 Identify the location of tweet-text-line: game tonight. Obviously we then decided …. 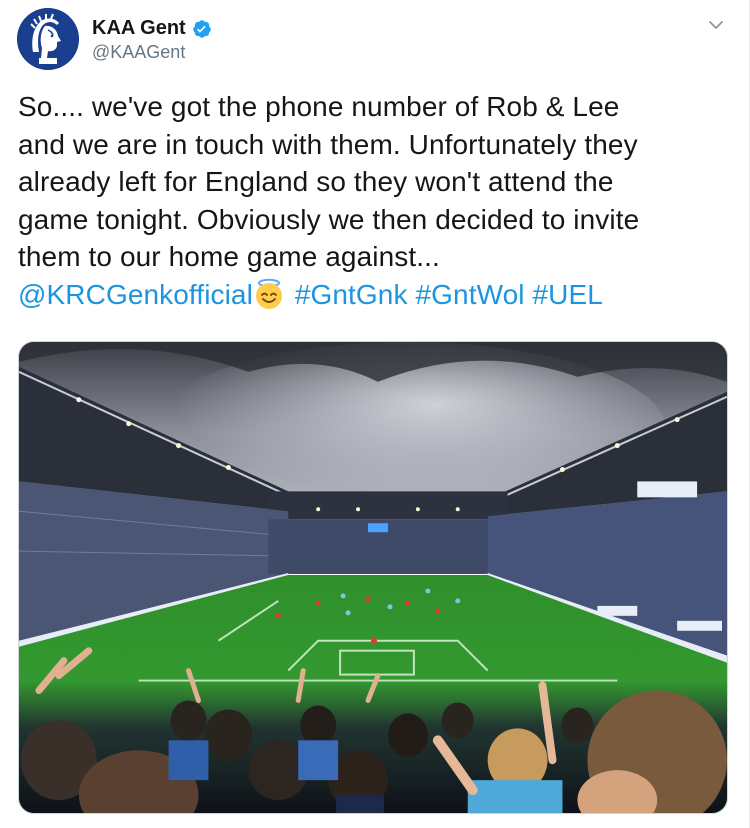
(329, 219).